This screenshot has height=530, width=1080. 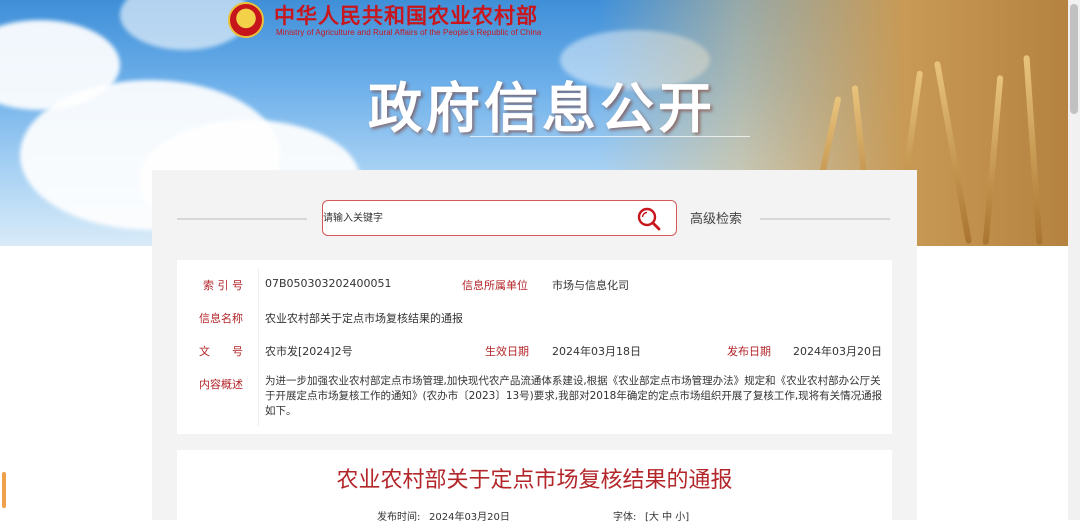 I want to click on publish-date-label: 发布日期, so click(x=749, y=351).